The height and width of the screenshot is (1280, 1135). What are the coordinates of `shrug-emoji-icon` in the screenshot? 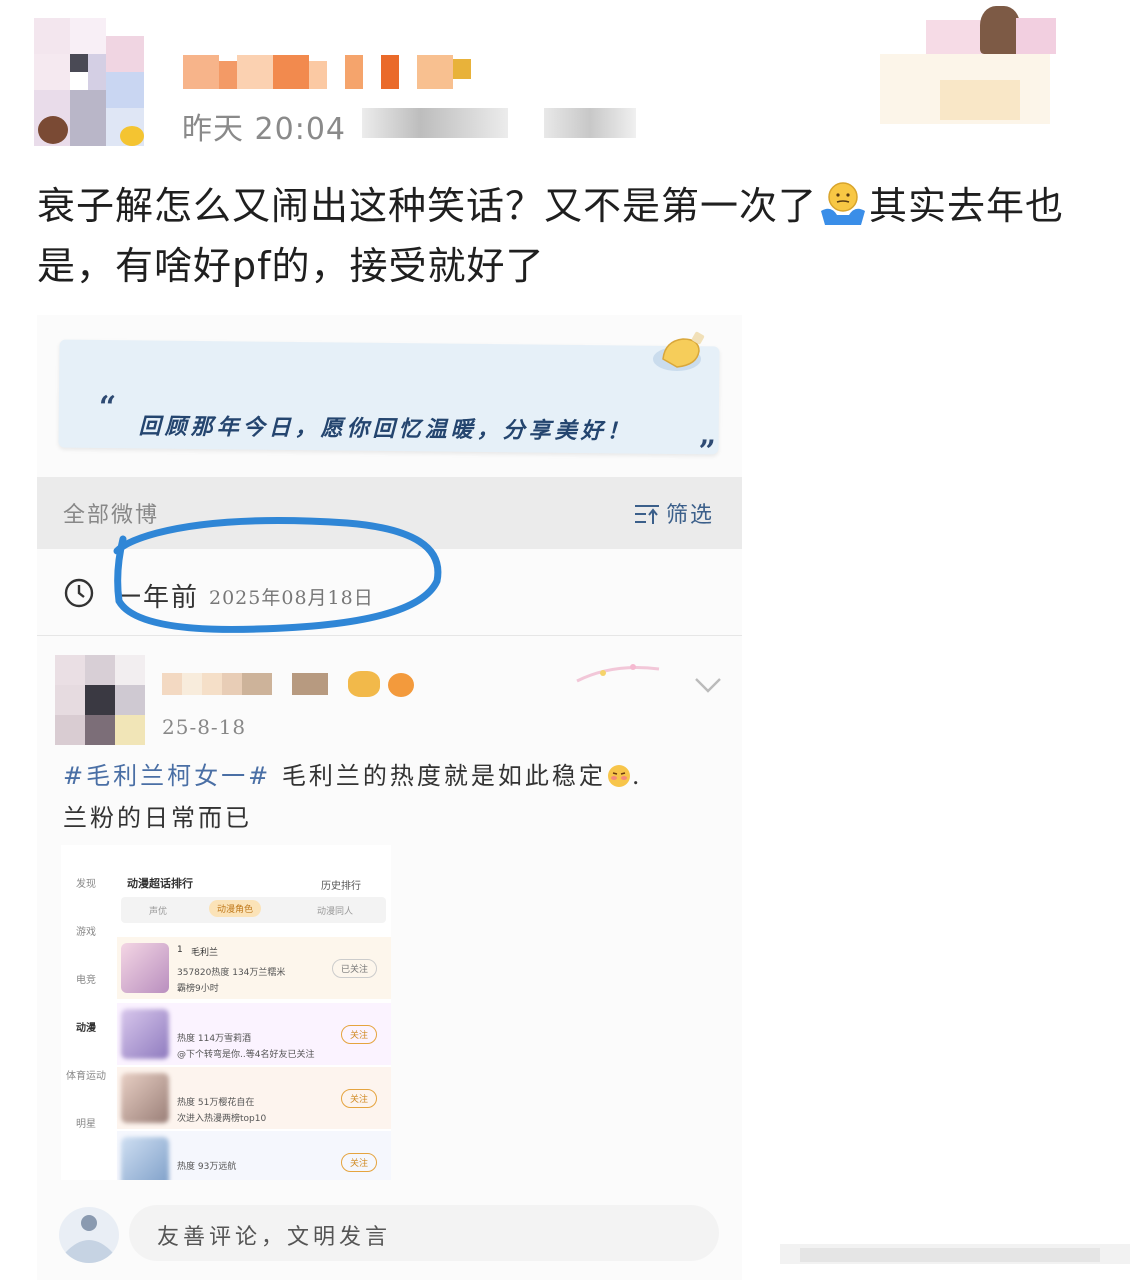 It's located at (843, 204).